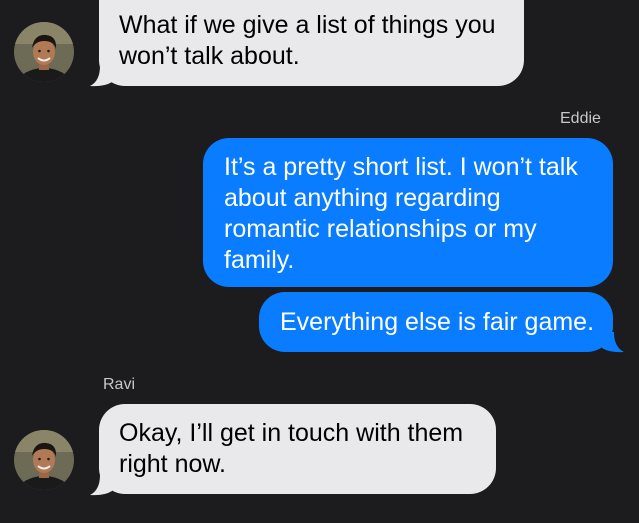 This screenshot has width=639, height=523. What do you see at coordinates (436, 322) in the screenshot?
I see `message-bubble-outgoing: Everything else is fair game.` at bounding box center [436, 322].